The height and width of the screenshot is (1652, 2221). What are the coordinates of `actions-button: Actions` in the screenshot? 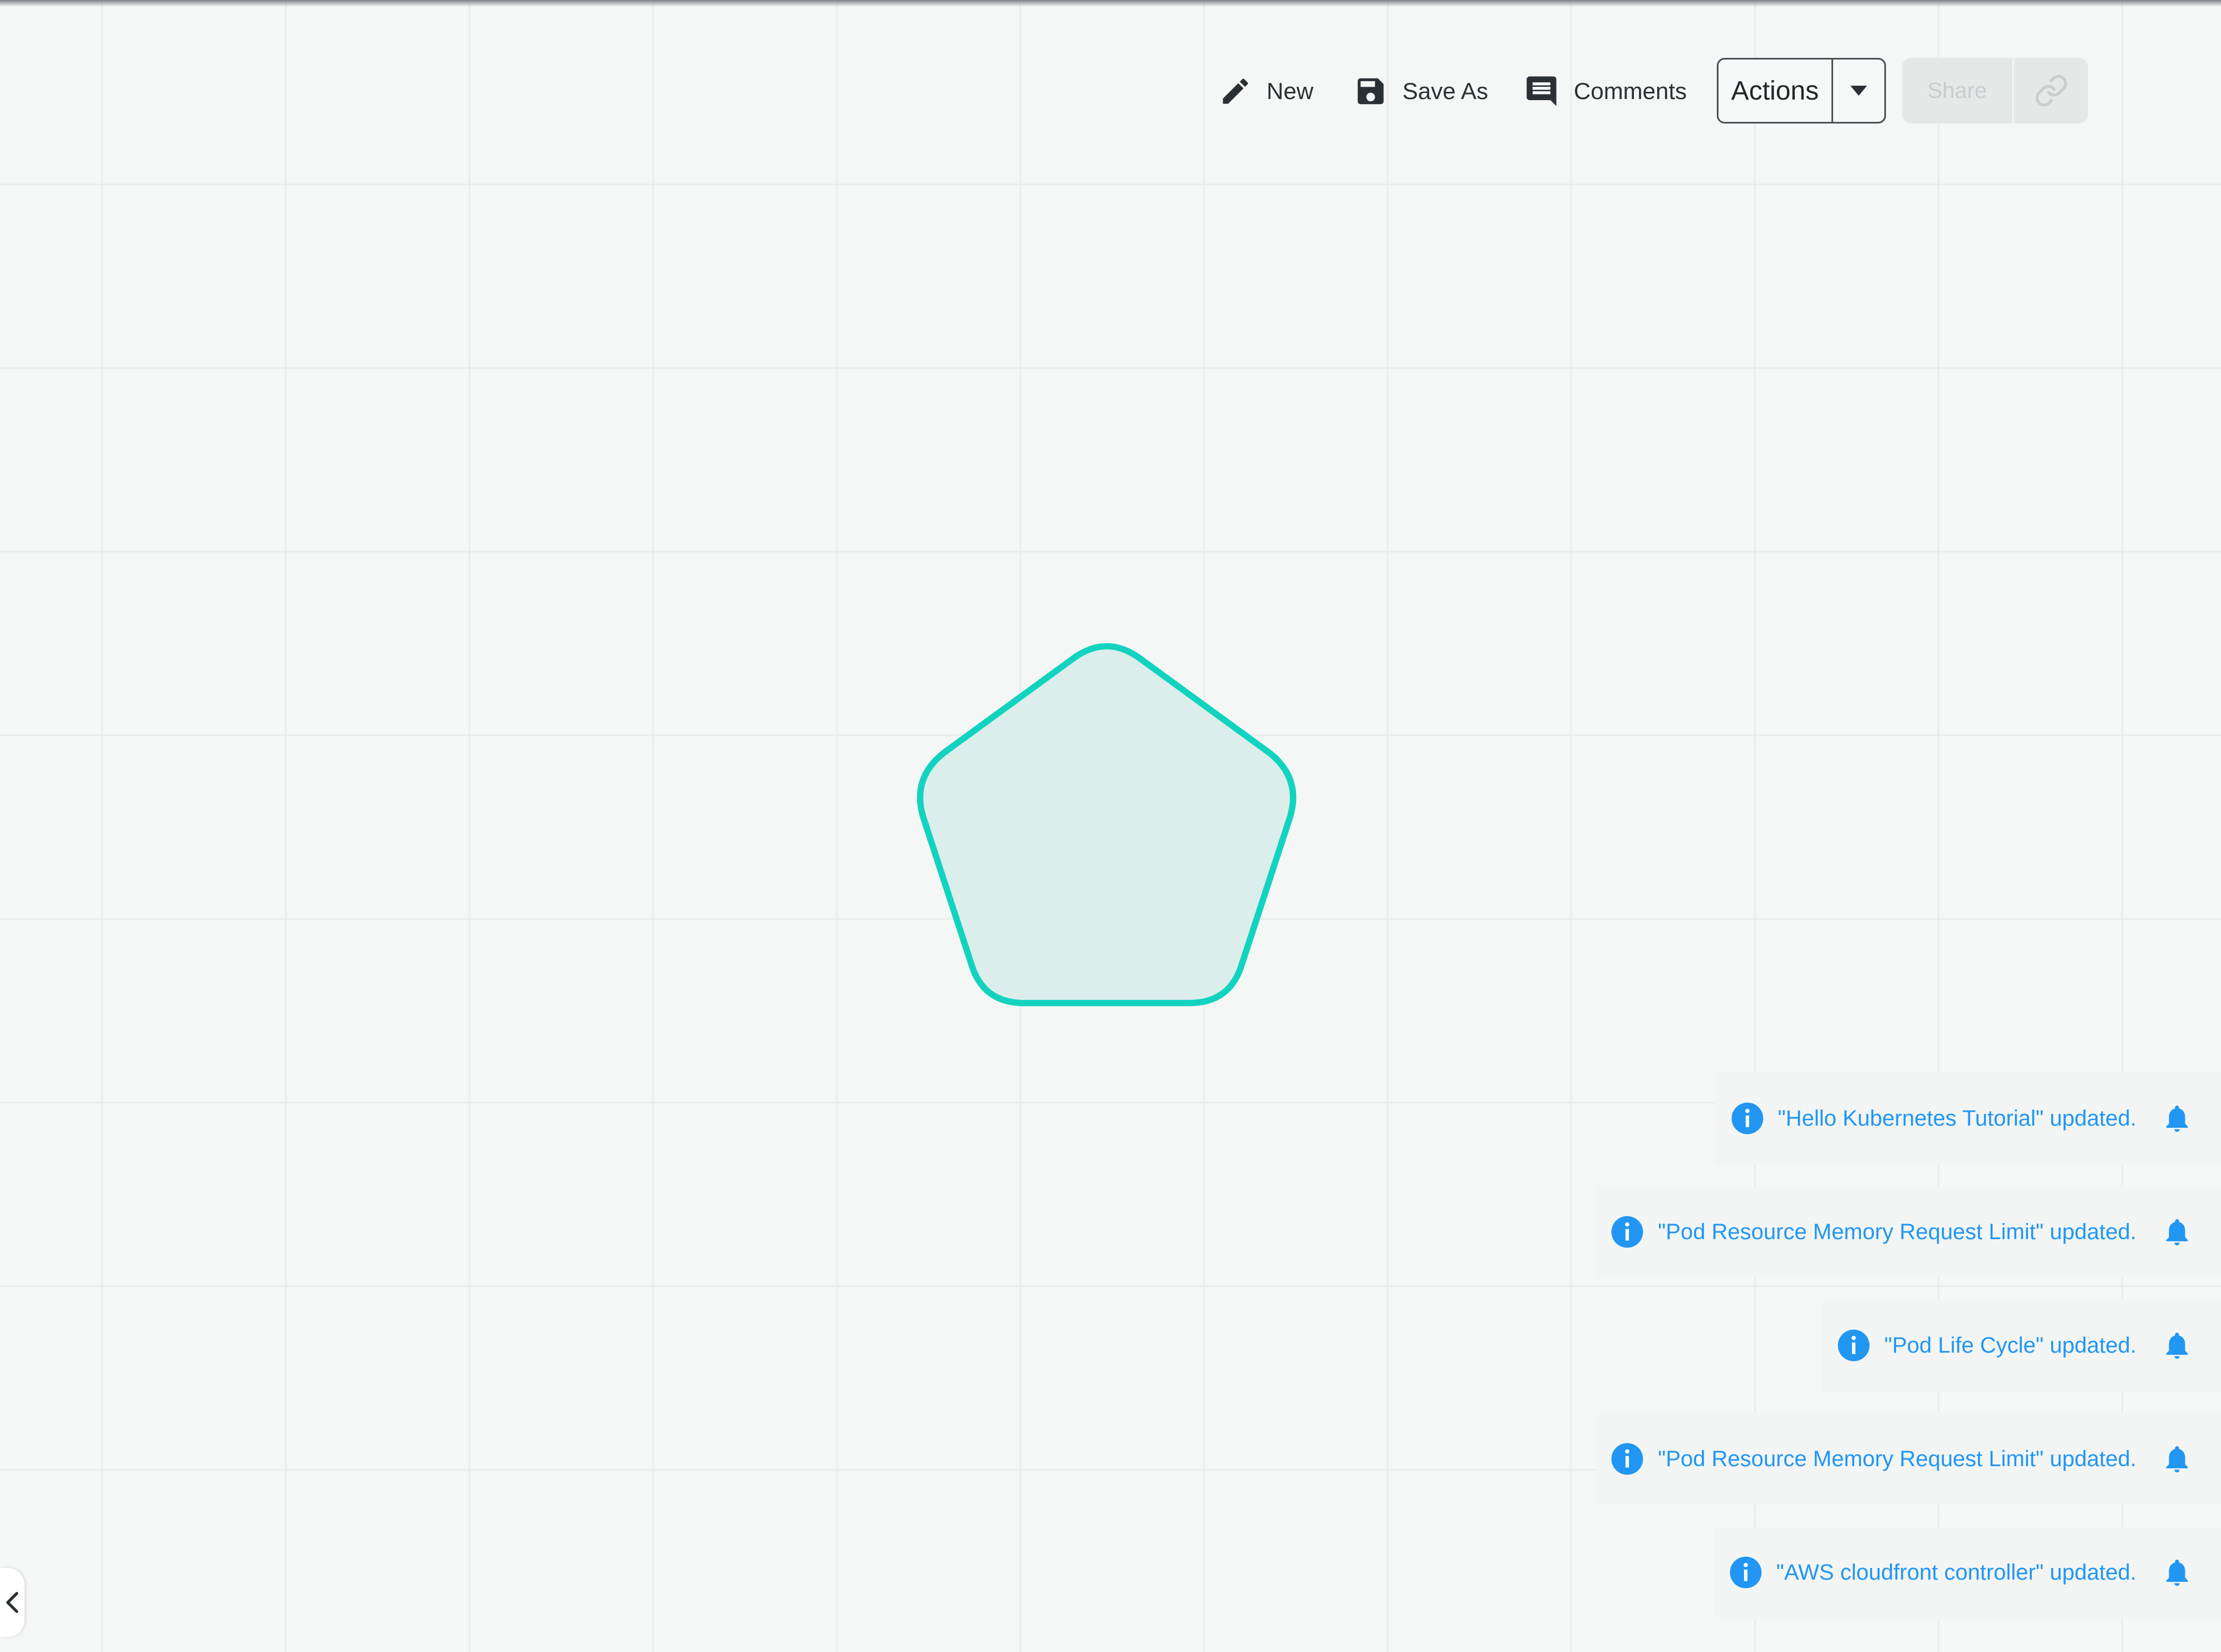 It's located at (1775, 91).